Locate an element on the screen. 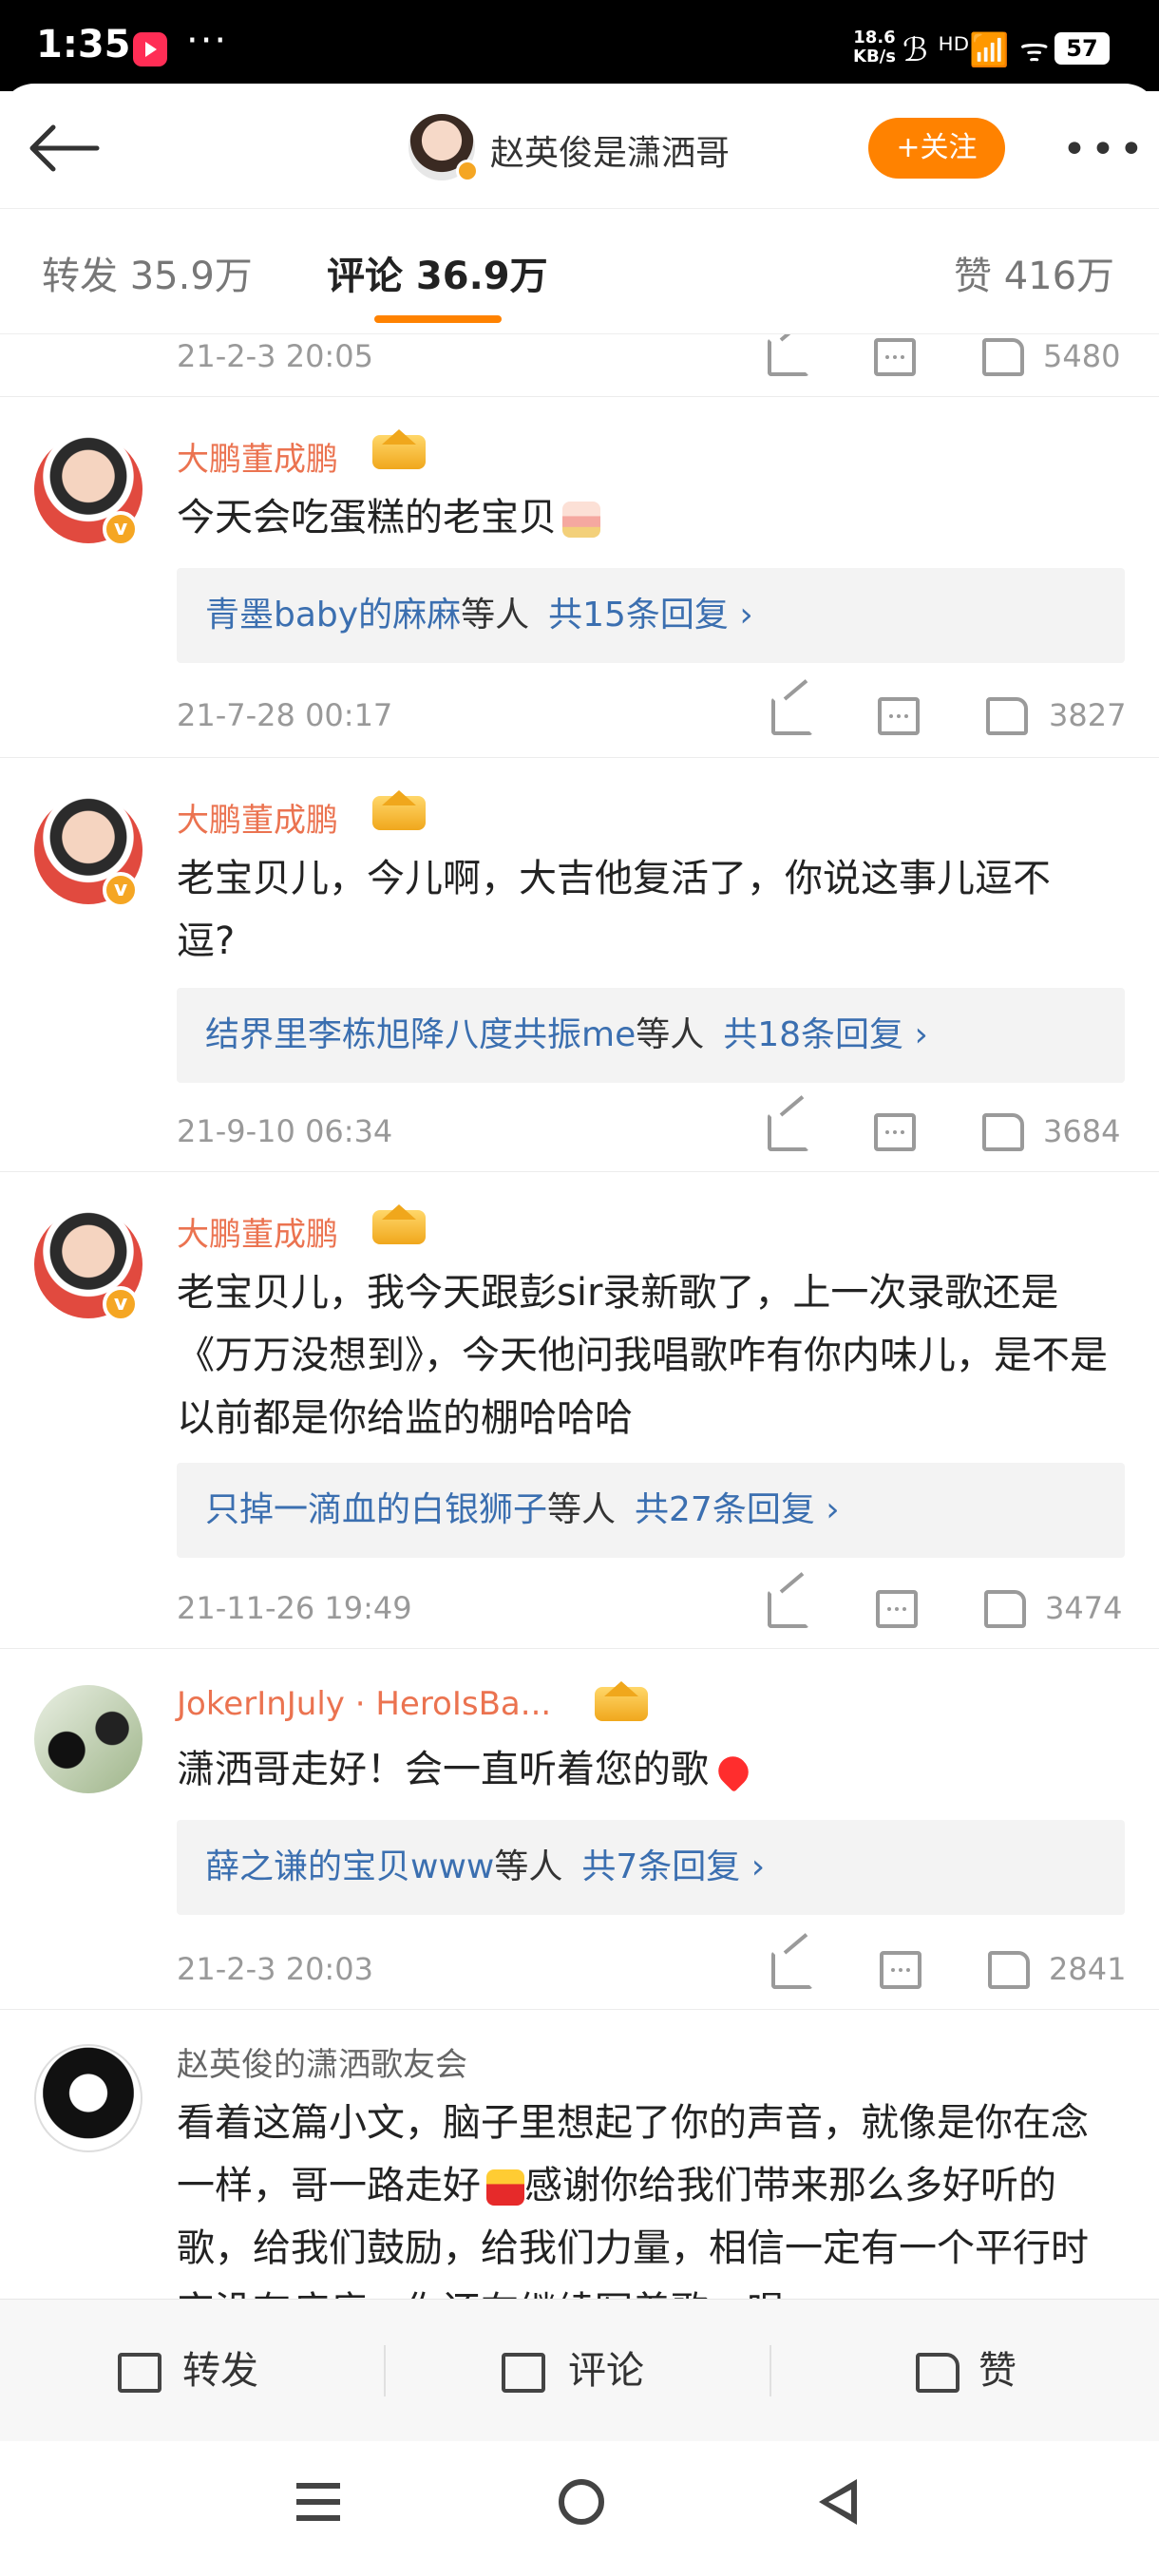  reply-users: 青墨baby的麻麻 is located at coordinates (333, 615).